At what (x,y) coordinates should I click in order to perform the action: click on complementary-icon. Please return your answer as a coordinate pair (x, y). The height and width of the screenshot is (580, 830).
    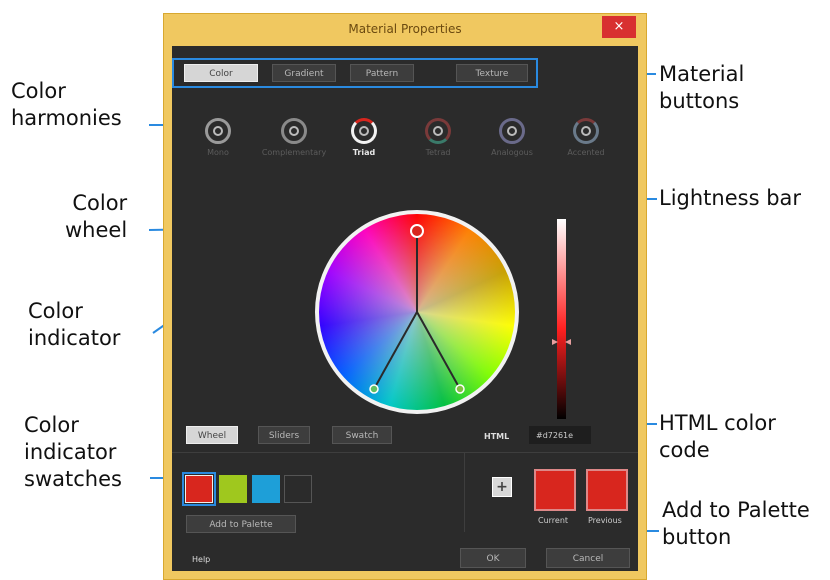
    Looking at the image, I should click on (294, 131).